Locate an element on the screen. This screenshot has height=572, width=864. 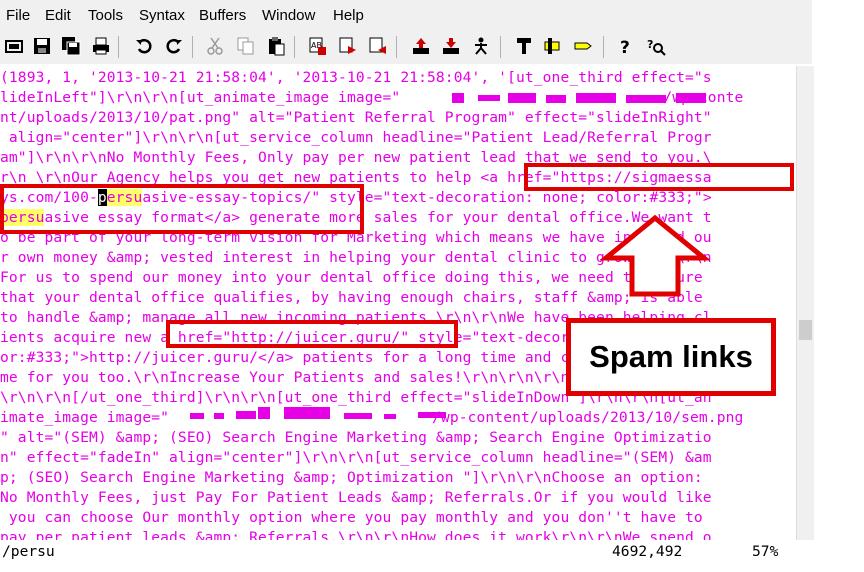
command-line: /persu is located at coordinates (28, 552).